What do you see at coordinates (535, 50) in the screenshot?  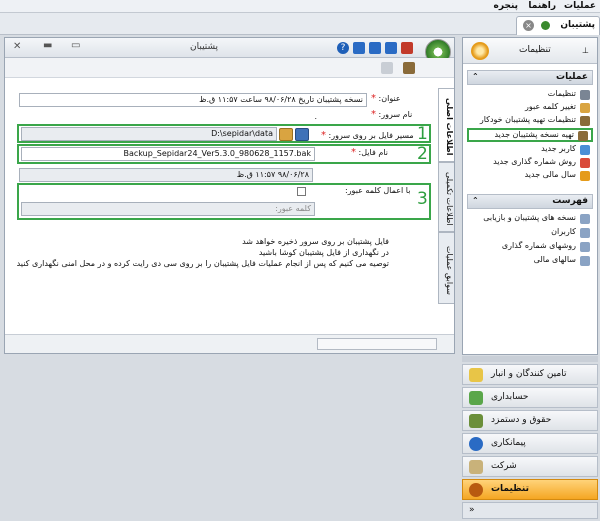 I see `settings-panel-title: تنظیمات` at bounding box center [535, 50].